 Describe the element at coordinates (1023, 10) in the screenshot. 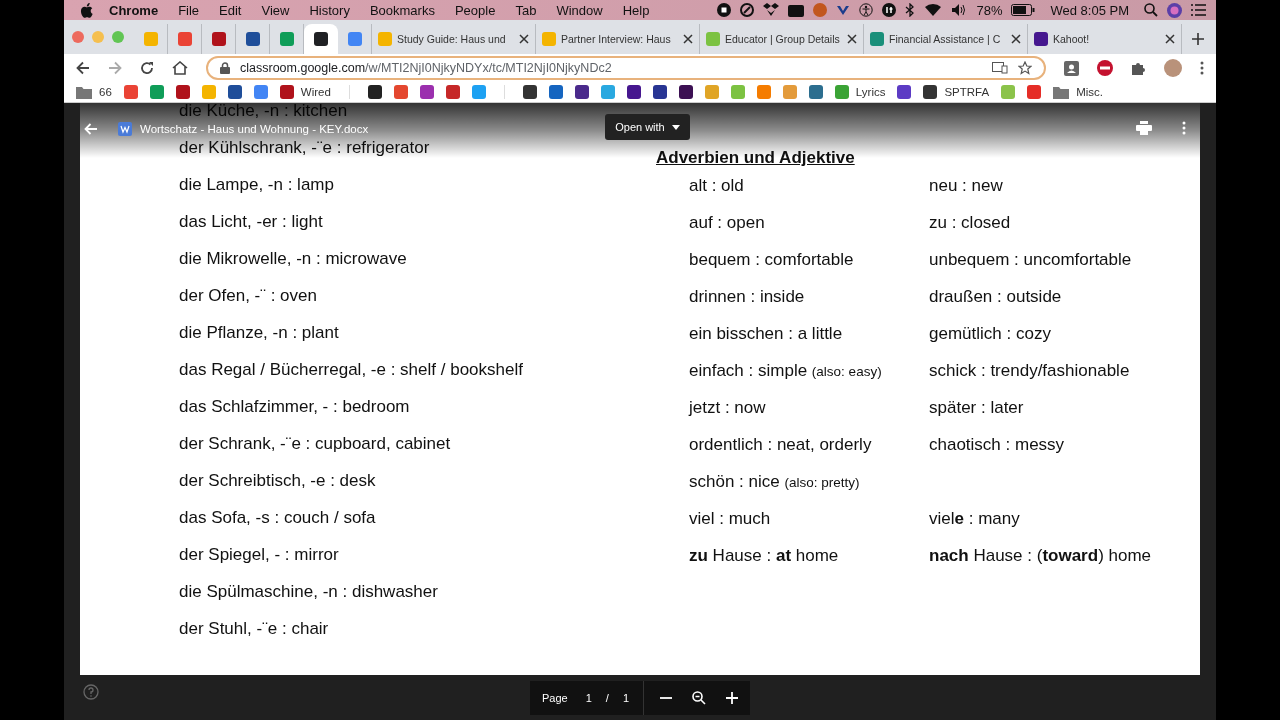

I see `battery-icon` at that location.